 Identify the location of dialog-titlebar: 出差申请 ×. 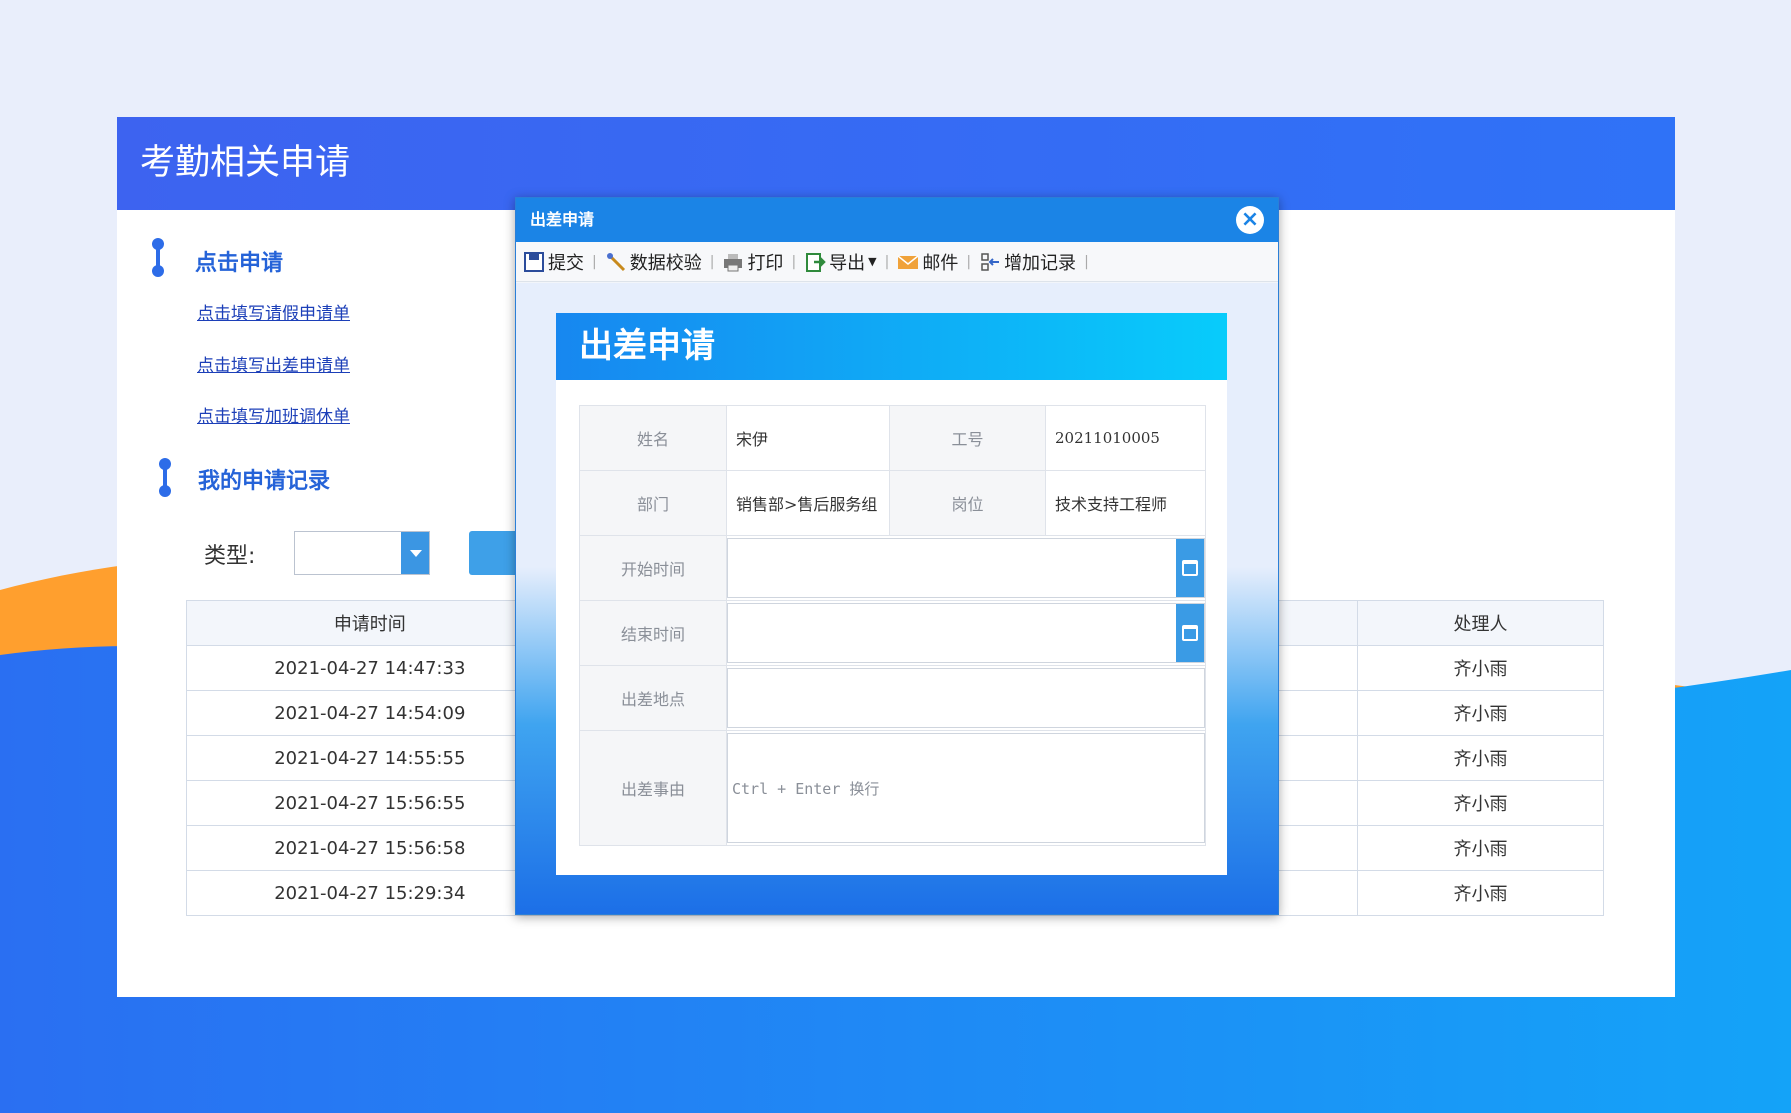
(897, 220).